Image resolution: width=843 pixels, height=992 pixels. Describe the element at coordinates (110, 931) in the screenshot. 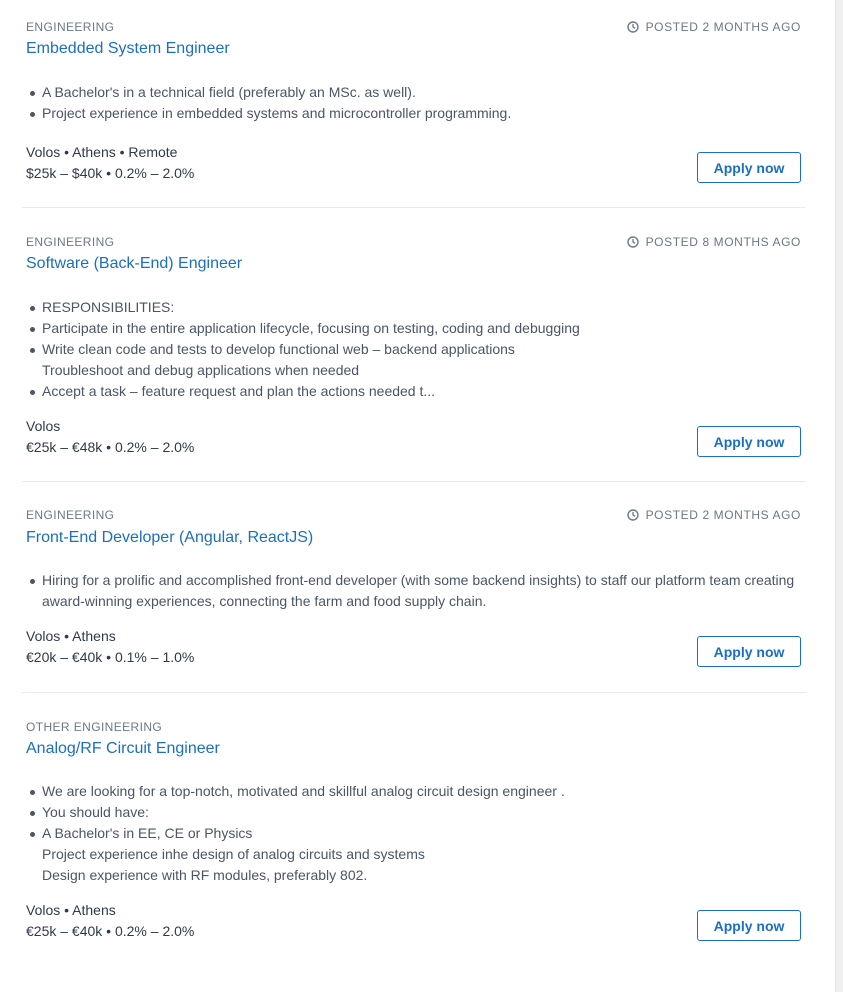

I see `job-compensation: €25k – €40k • 0.2% – 2.0%` at that location.